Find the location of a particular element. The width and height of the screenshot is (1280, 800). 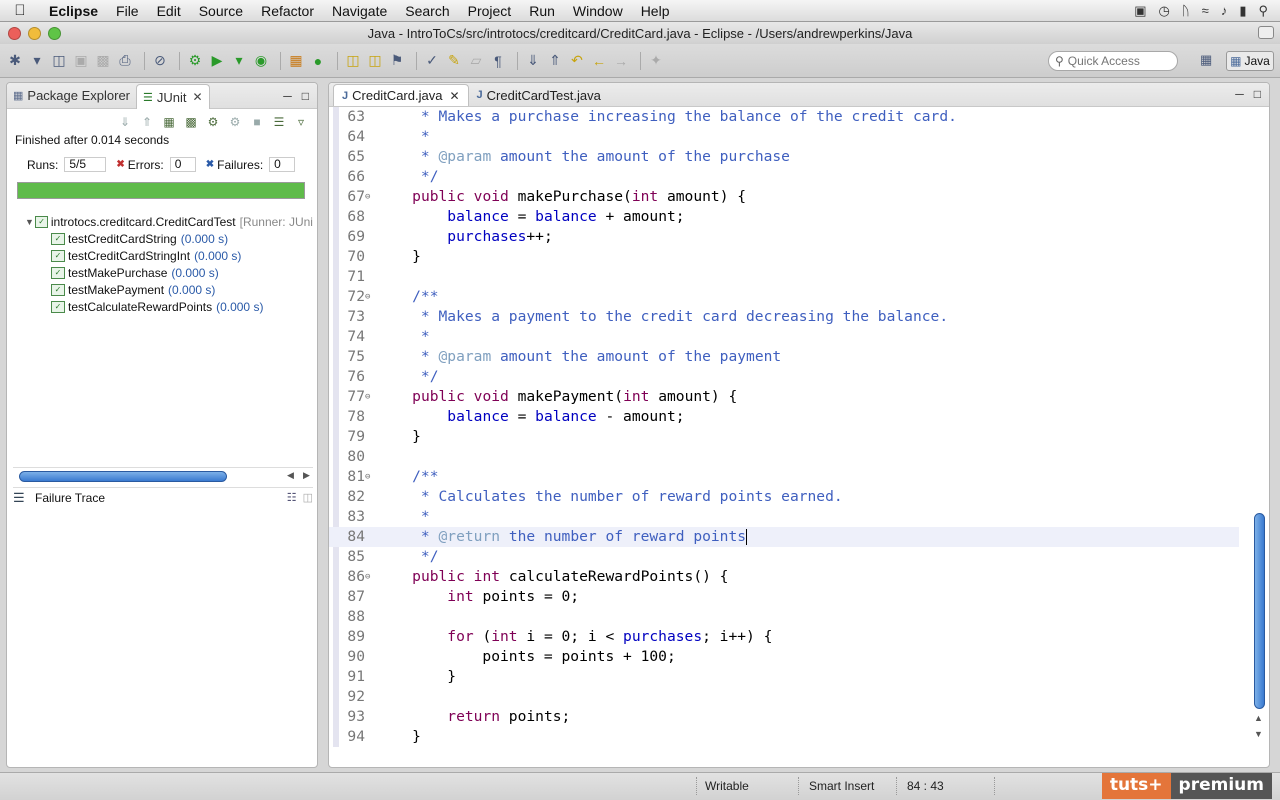

open-perspective-icon: ▦ is located at coordinates (1209, 61).